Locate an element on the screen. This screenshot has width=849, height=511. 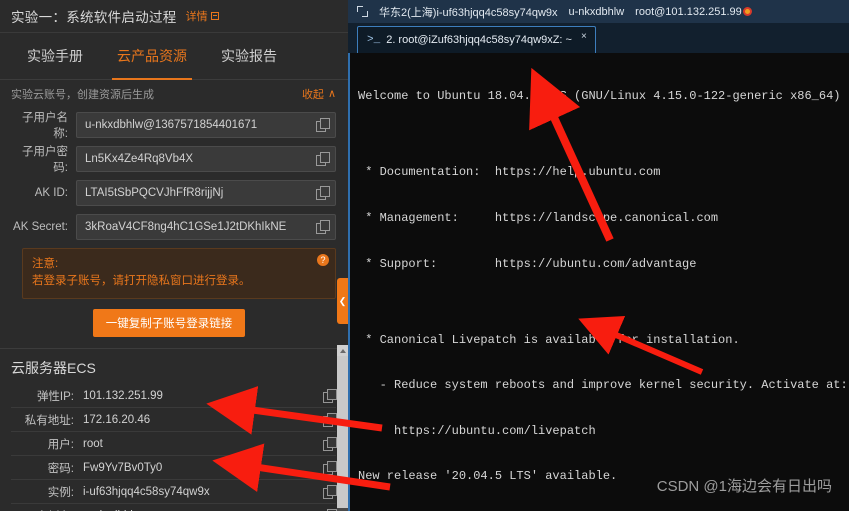
terminal-line: * Support: https://ubuntu.com/advantage is located at coordinates (527, 263).